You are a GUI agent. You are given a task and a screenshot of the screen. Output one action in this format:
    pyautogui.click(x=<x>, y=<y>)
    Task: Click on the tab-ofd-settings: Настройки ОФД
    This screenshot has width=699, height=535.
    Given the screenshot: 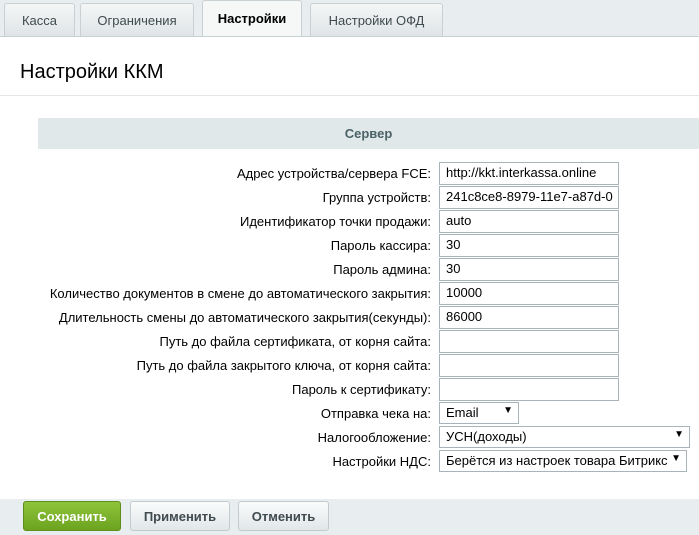 What is the action you would take?
    pyautogui.click(x=376, y=19)
    